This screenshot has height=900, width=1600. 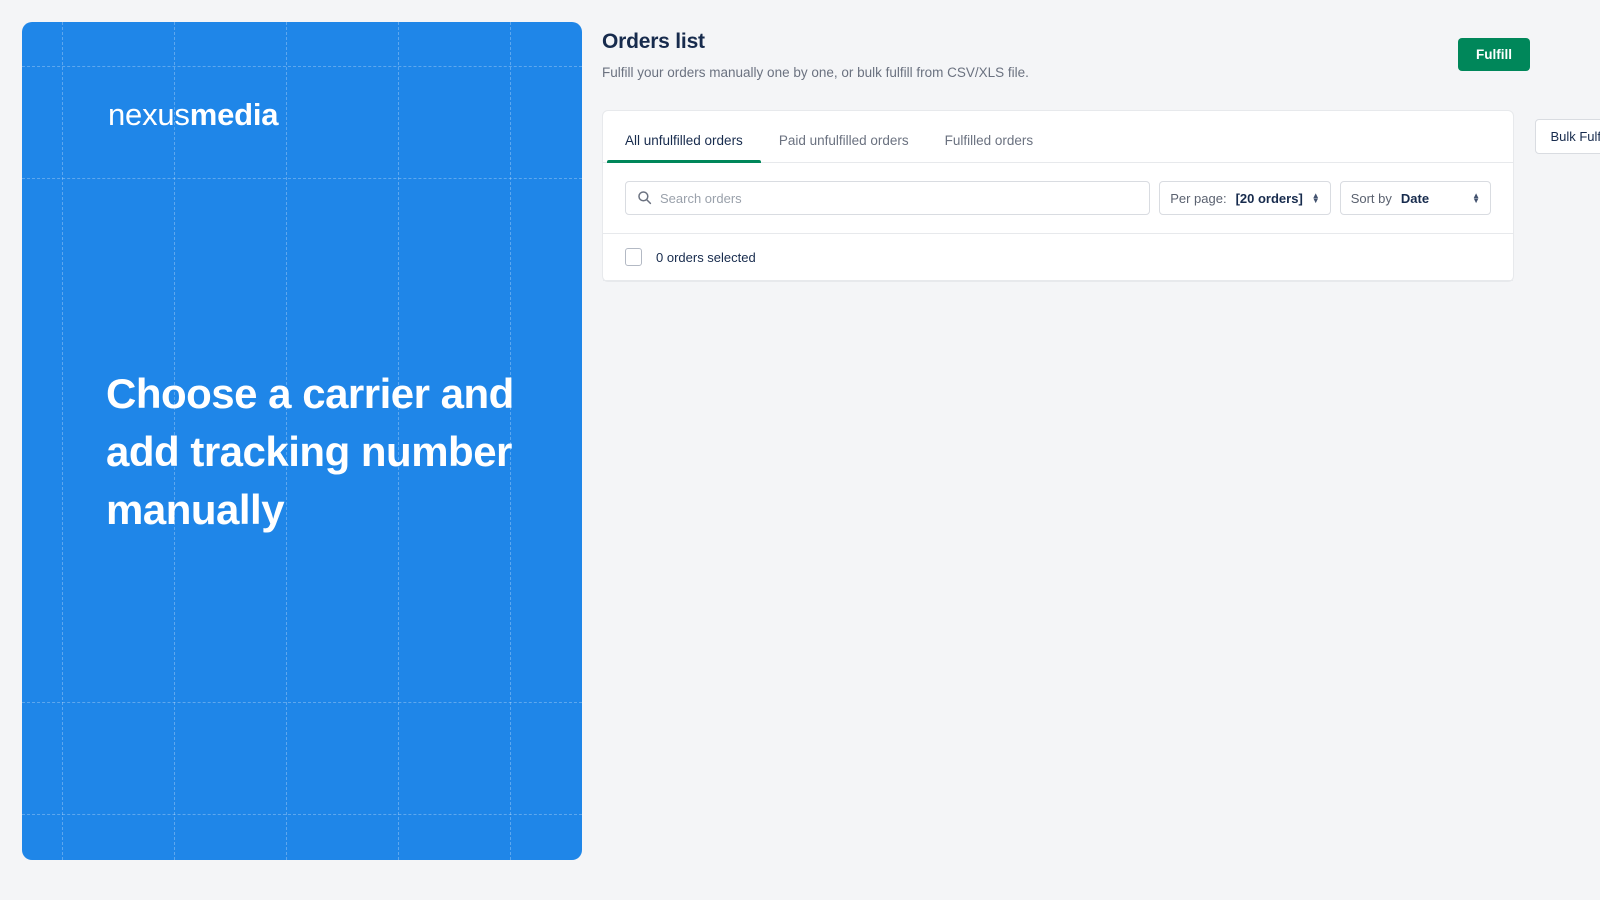 I want to click on per-page-value: [20 orders], so click(x=1269, y=198).